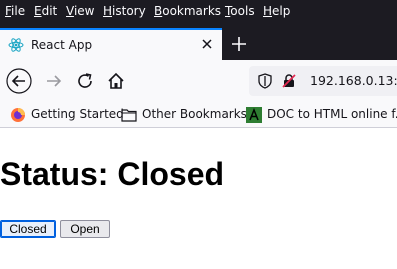 The height and width of the screenshot is (269, 397). I want to click on insecure-connection-icon, so click(289, 81).